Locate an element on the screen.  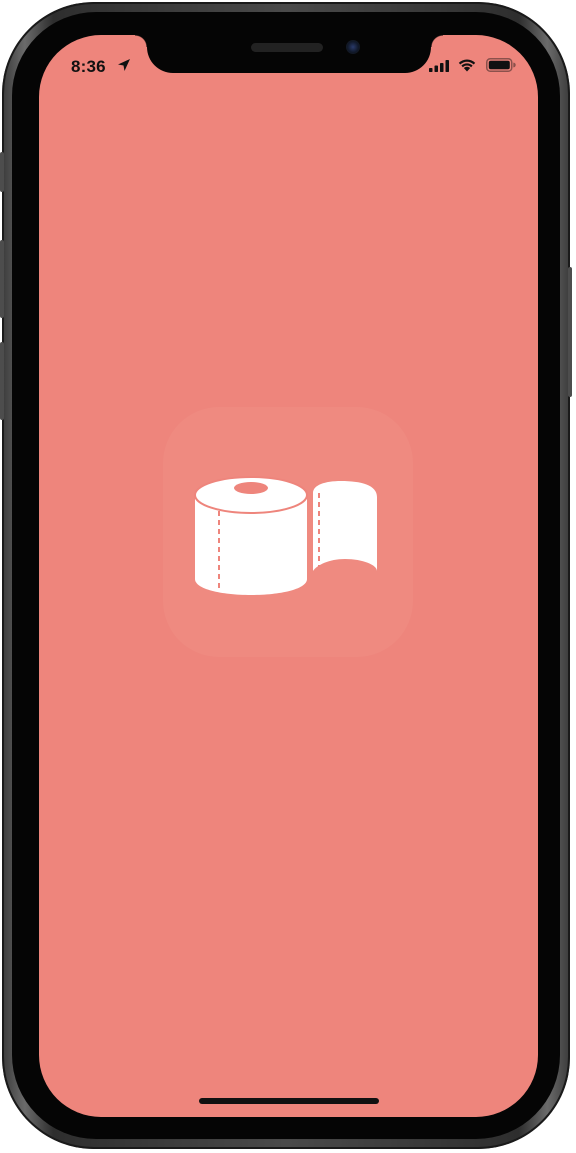
silent-switch is located at coordinates (2, 172).